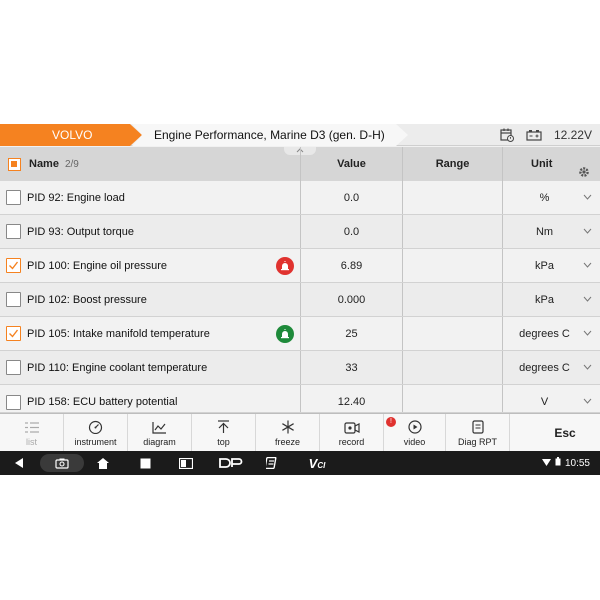  Describe the element at coordinates (544, 197) in the screenshot. I see `pid-unit: %` at that location.